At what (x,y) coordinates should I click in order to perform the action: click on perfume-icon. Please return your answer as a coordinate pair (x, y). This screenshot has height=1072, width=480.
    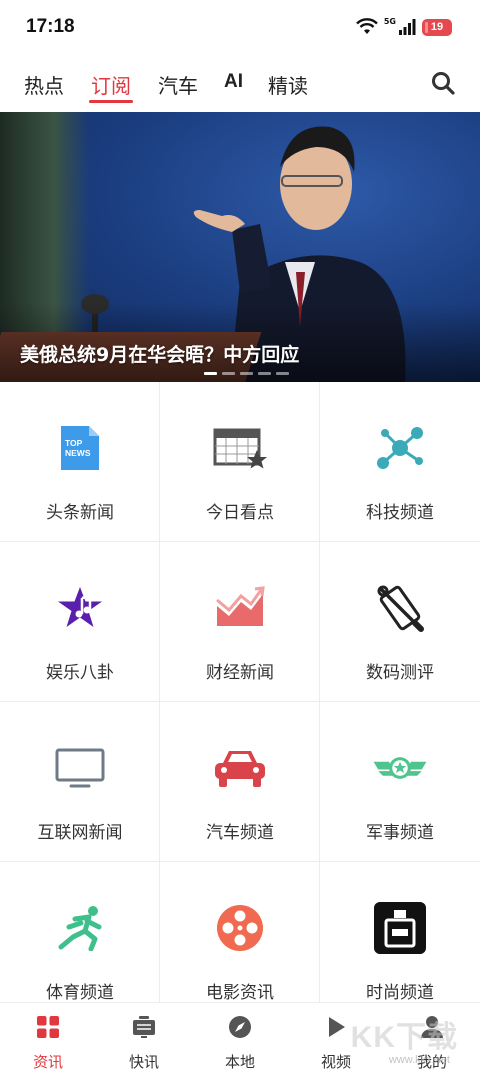
    Looking at the image, I should click on (400, 928).